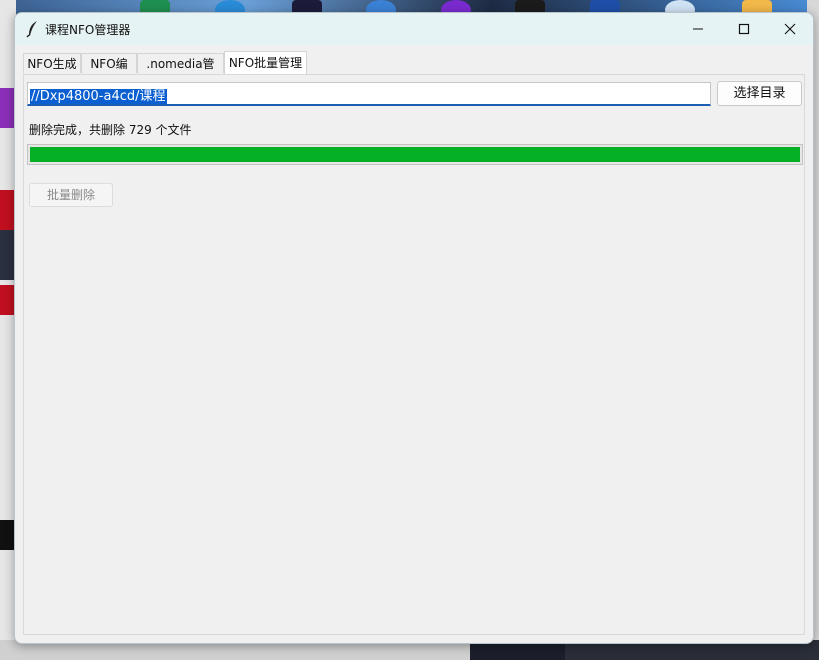  I want to click on status-message: 删除完成，共删除 729 个文件, so click(110, 130).